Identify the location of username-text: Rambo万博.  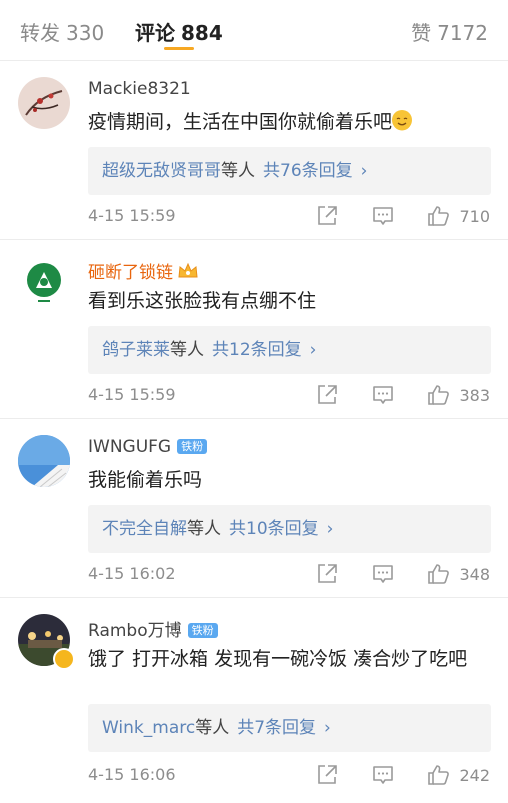
(135, 631).